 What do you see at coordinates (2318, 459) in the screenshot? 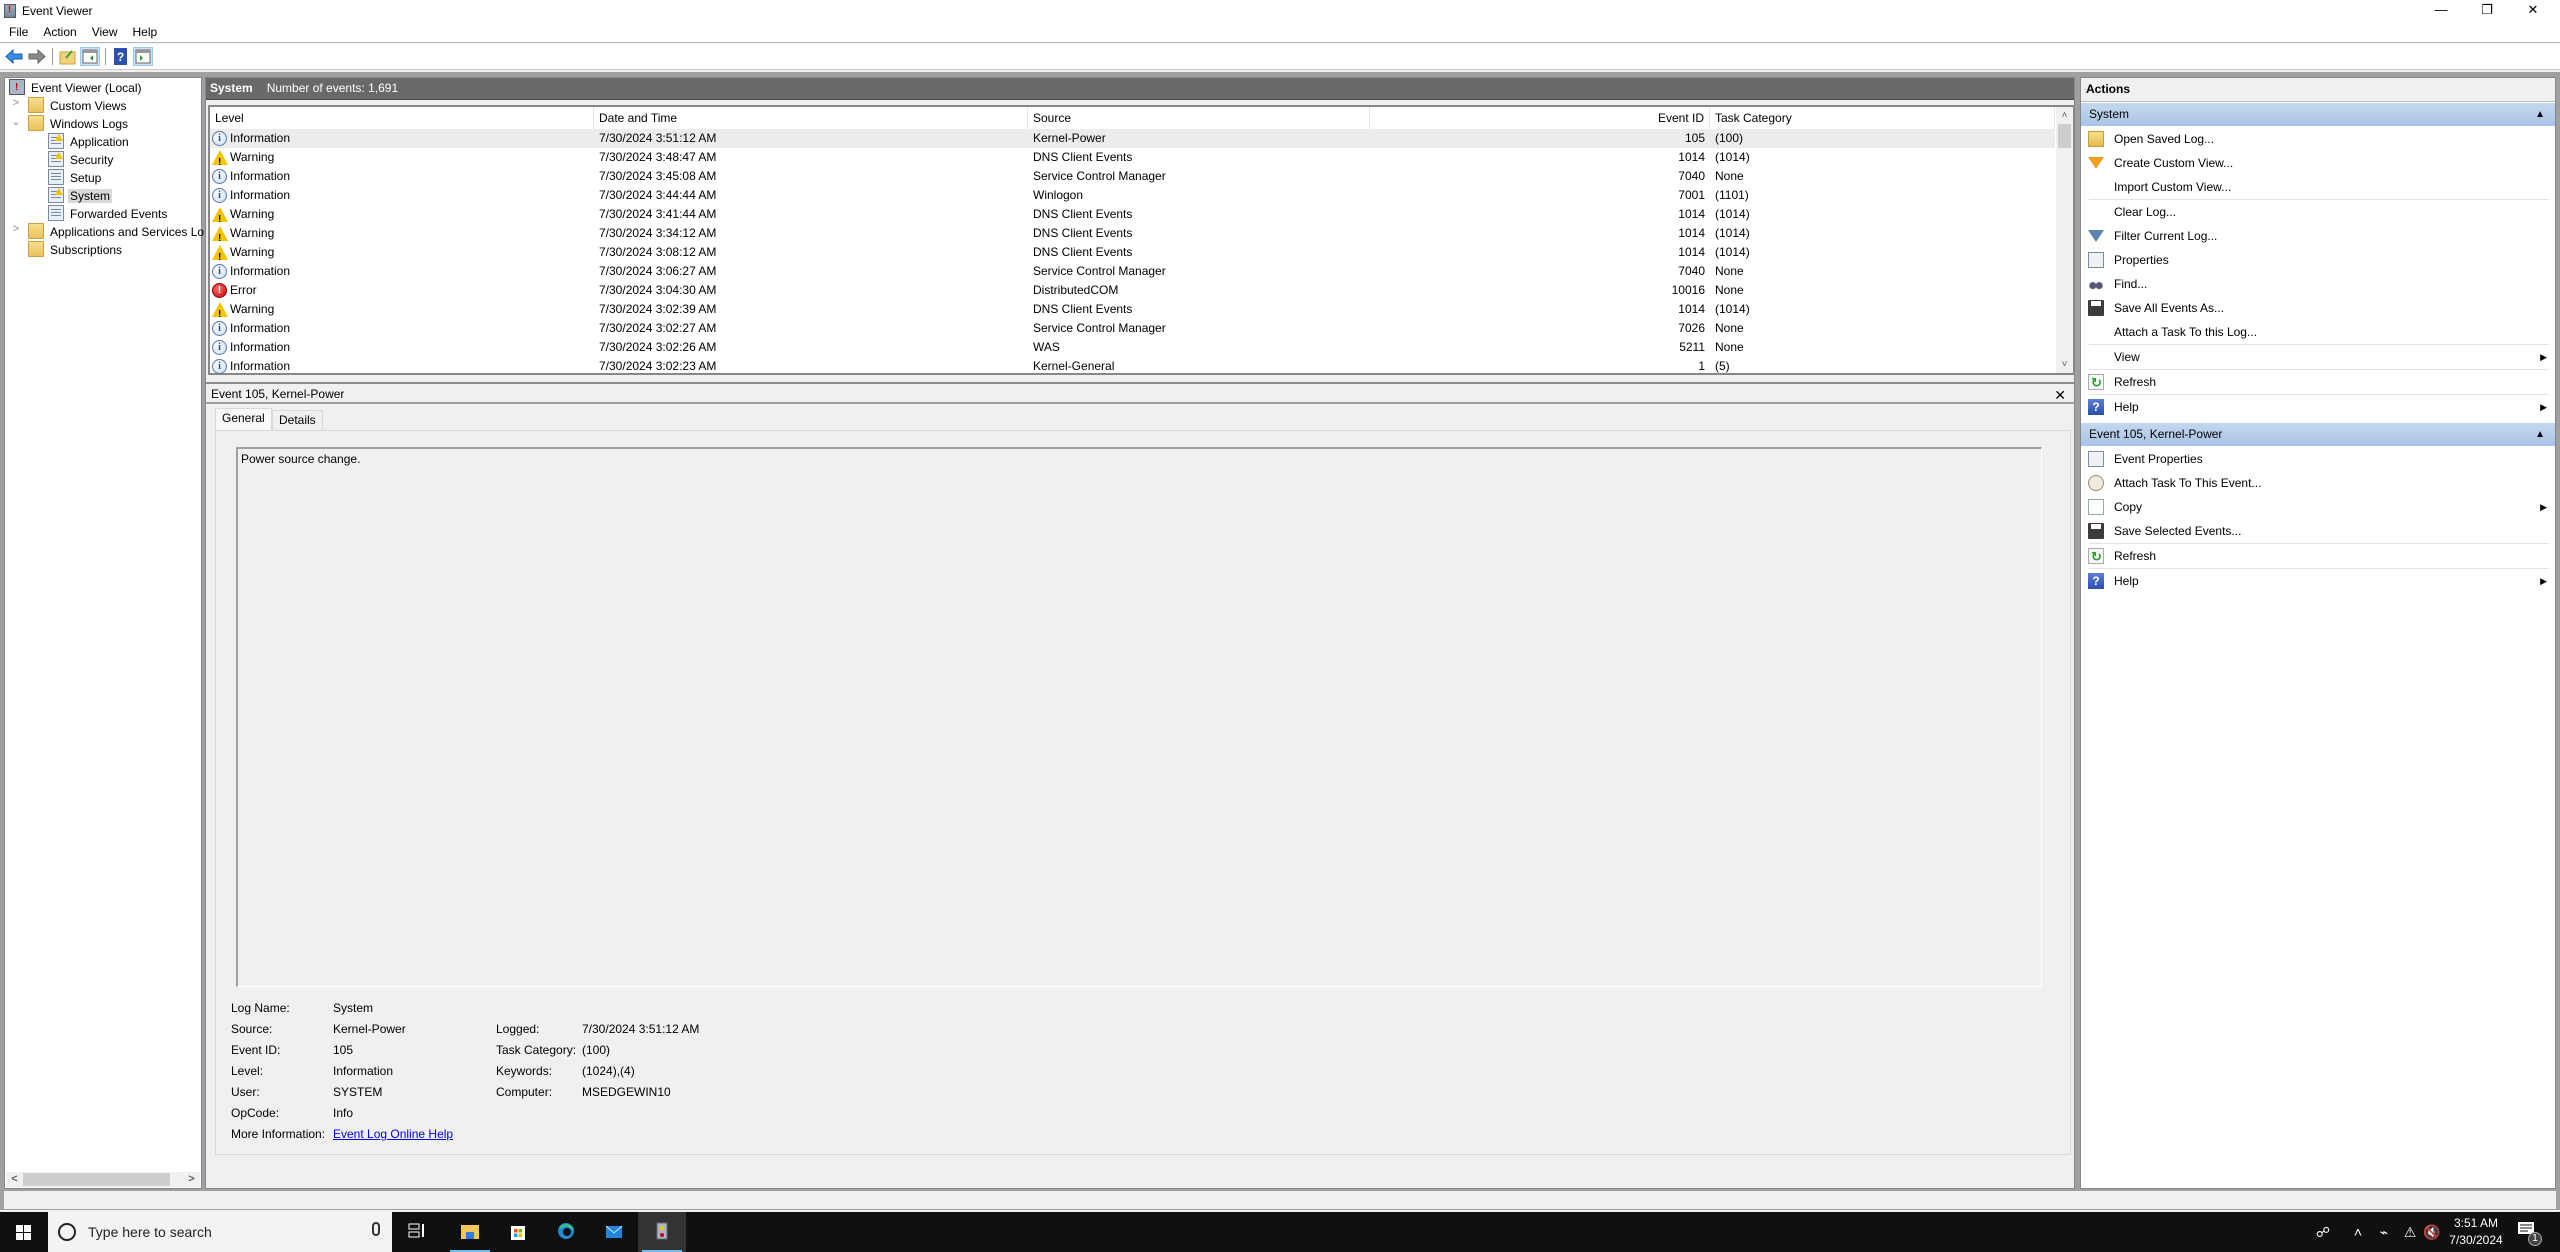
I see `action-event-properties: Event Properties` at bounding box center [2318, 459].